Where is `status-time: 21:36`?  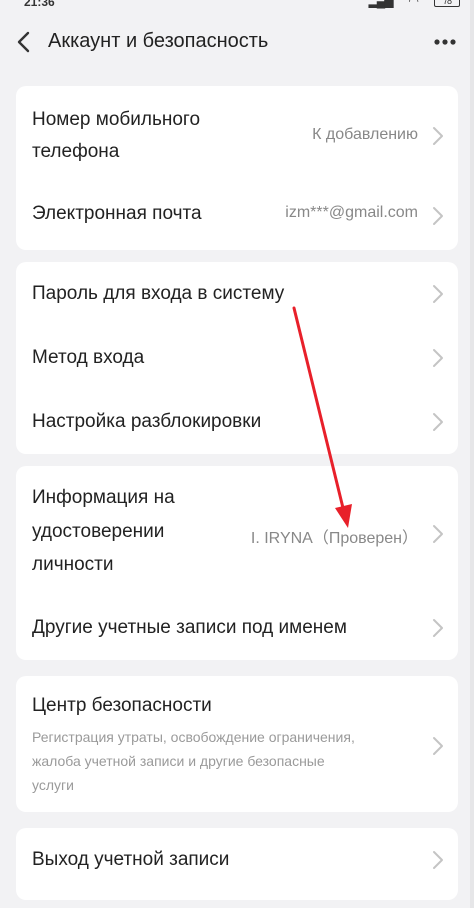 status-time: 21:36 is located at coordinates (39, 4).